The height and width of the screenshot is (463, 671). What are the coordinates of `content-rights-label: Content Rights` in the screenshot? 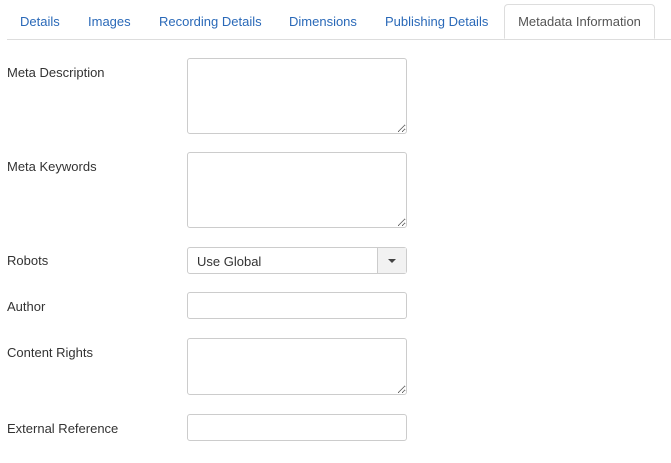 It's located at (50, 352).